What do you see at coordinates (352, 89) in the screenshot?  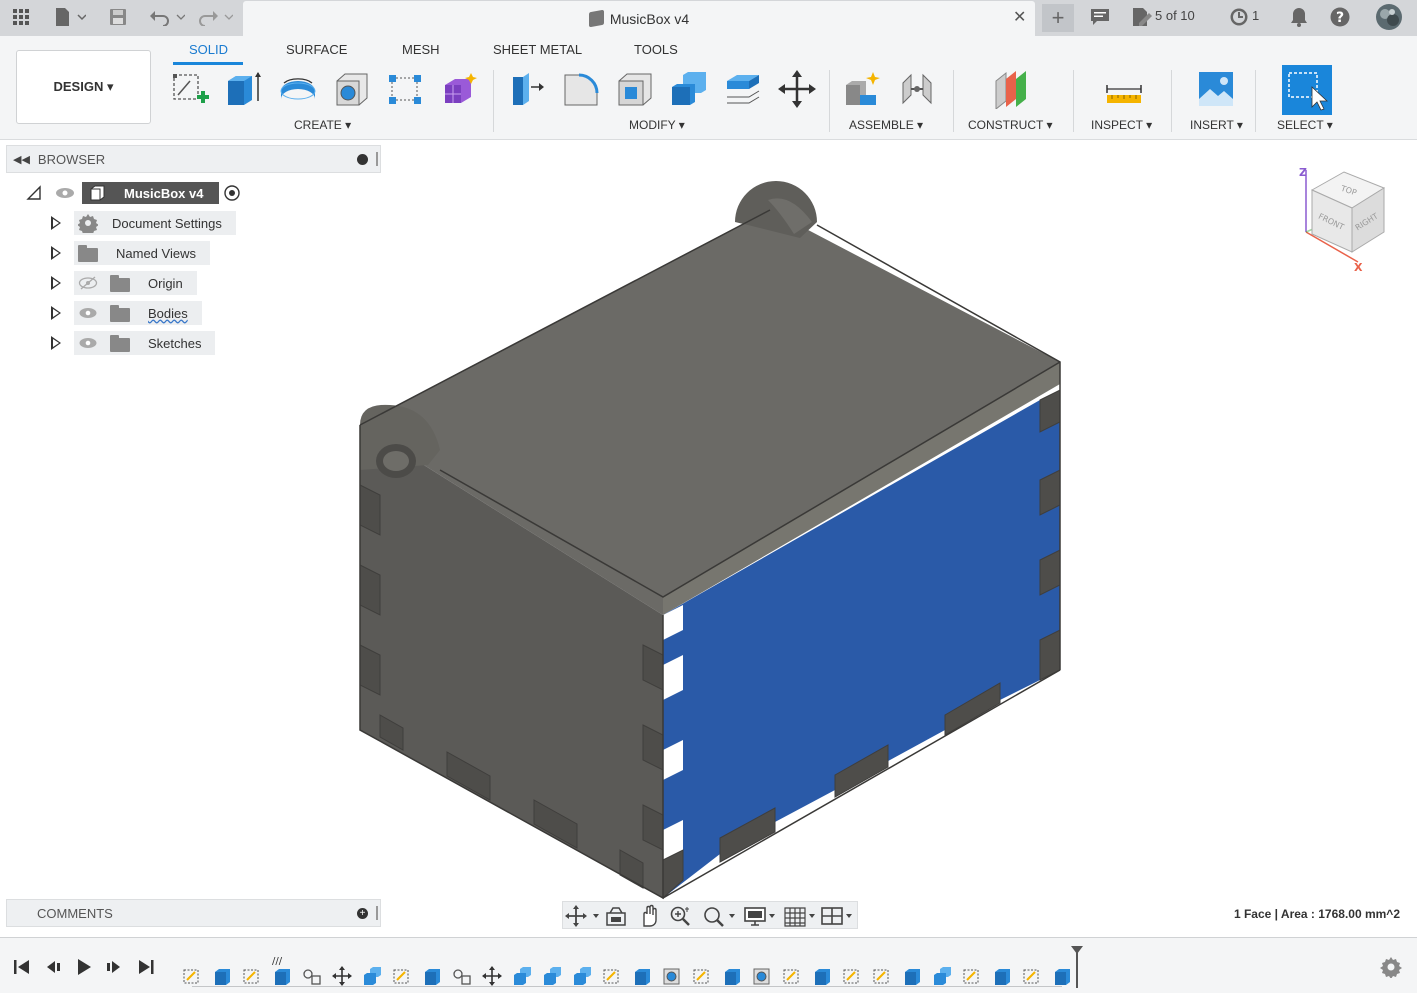 I see `hole-icon` at bounding box center [352, 89].